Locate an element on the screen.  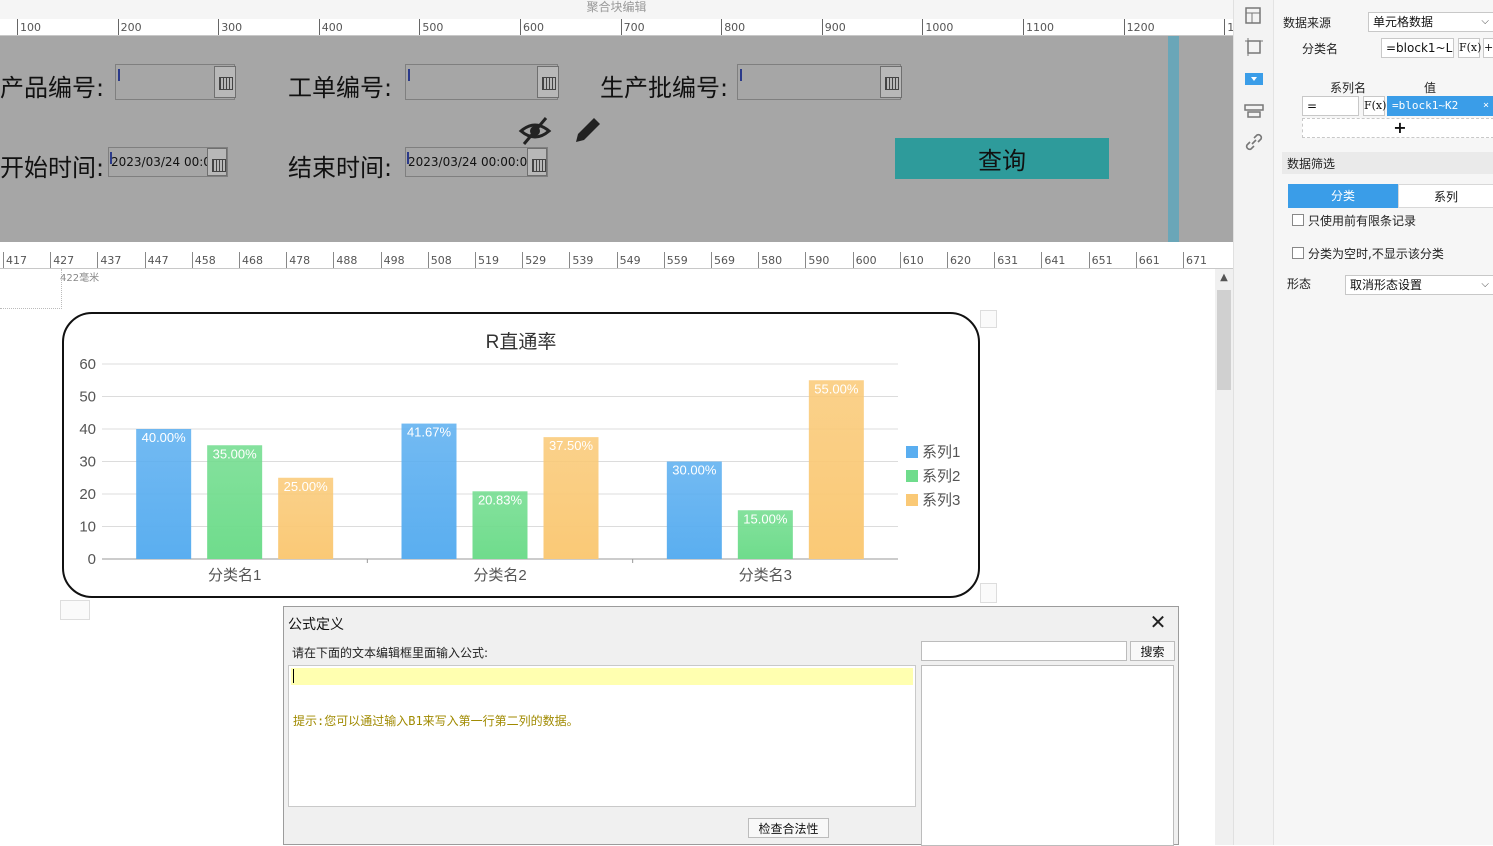
add-icon: + is located at coordinates (1488, 48).